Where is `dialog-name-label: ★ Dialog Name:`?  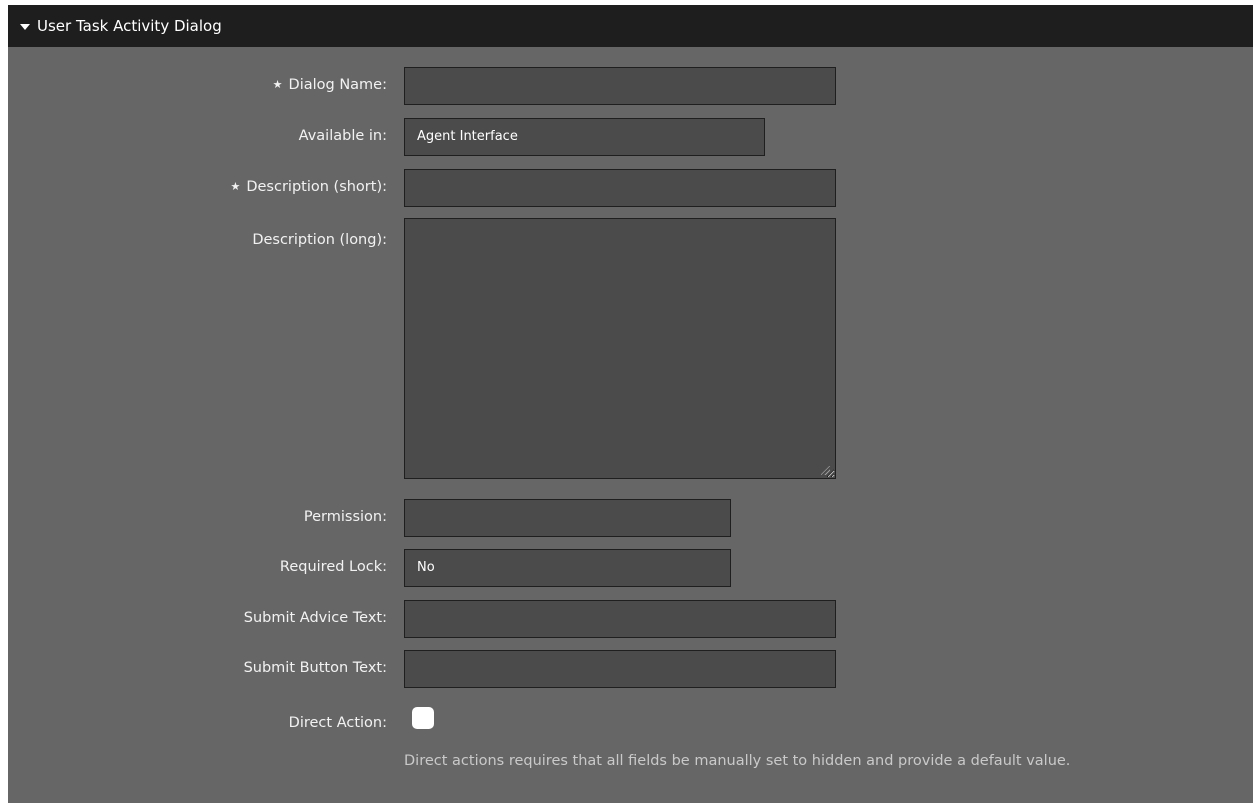 dialog-name-label: ★ Dialog Name: is located at coordinates (329, 85).